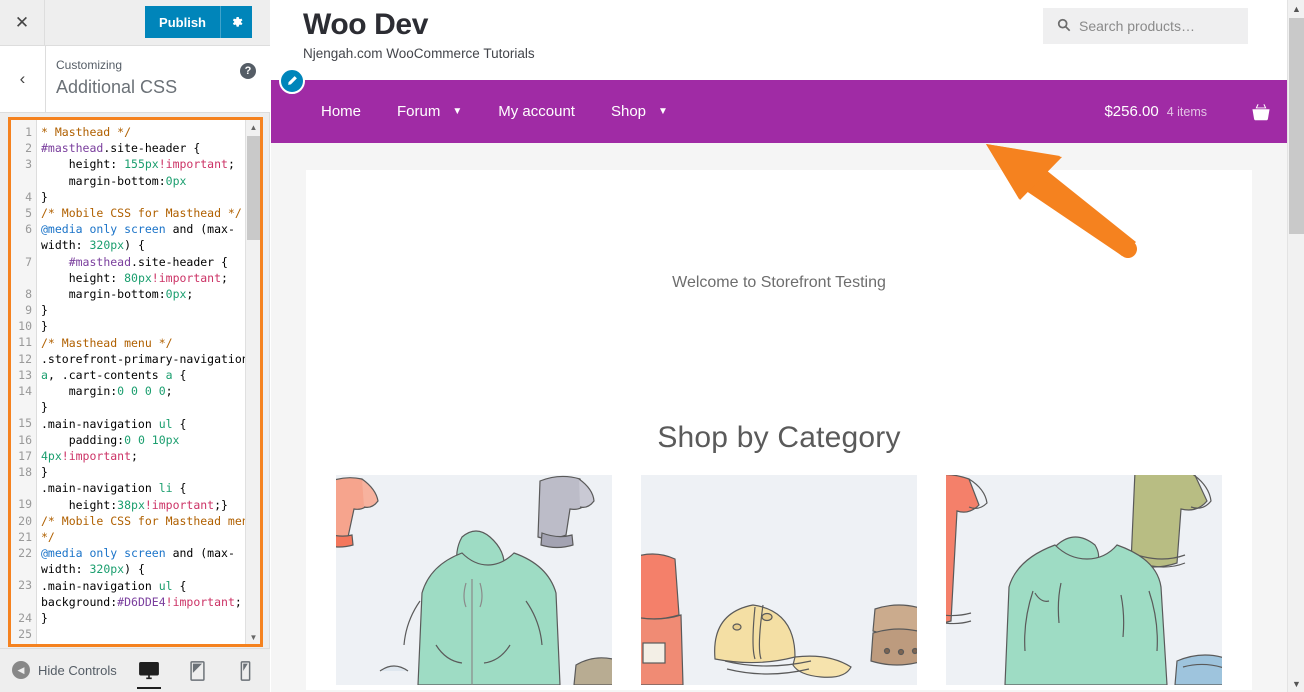 The height and width of the screenshot is (692, 1304). Describe the element at coordinates (28, 229) in the screenshot. I see `line-number: 6` at that location.